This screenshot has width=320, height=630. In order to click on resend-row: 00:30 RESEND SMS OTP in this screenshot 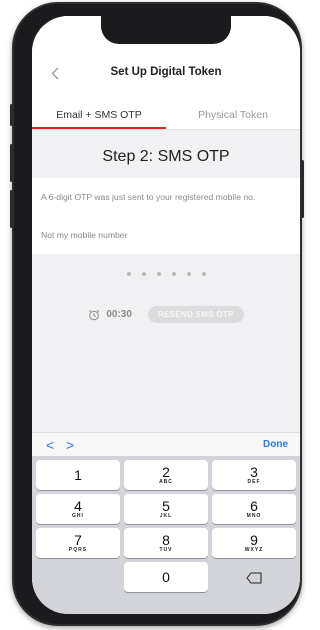, I will do `click(166, 314)`.